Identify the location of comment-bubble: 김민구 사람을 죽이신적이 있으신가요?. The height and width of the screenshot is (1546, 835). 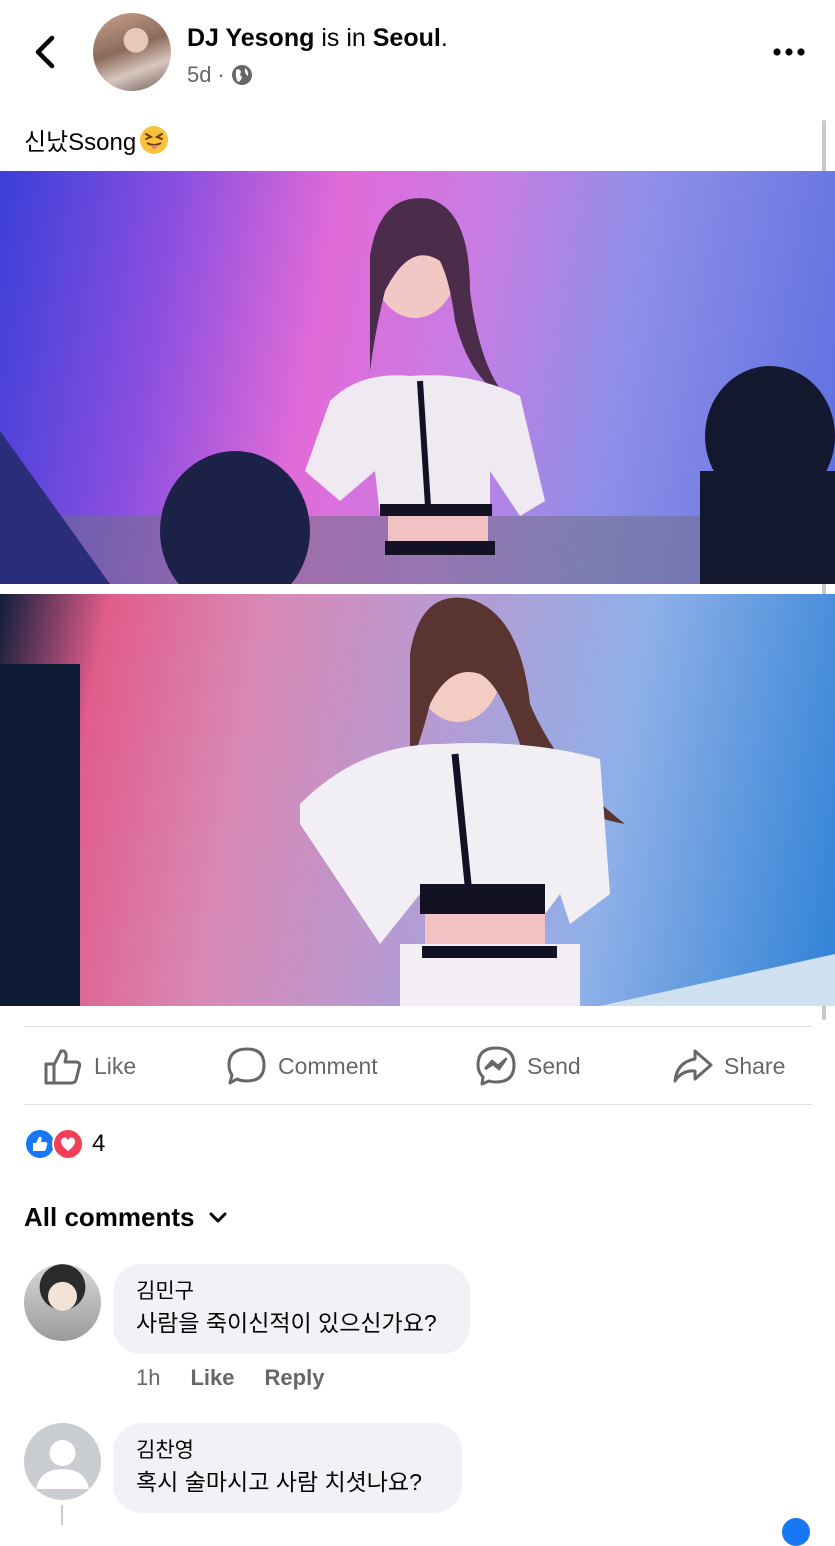
(291, 1309).